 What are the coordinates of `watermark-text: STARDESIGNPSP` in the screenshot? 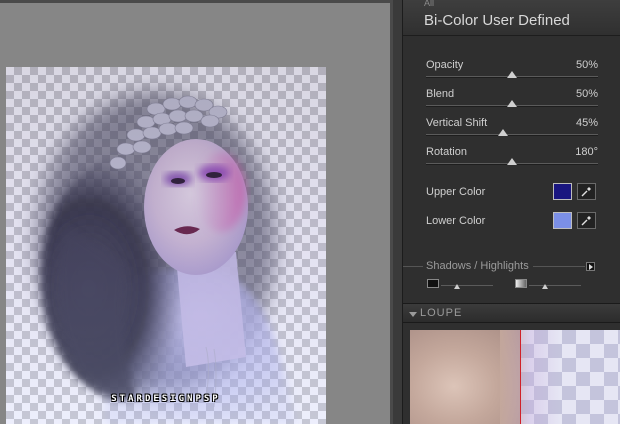 It's located at (166, 399).